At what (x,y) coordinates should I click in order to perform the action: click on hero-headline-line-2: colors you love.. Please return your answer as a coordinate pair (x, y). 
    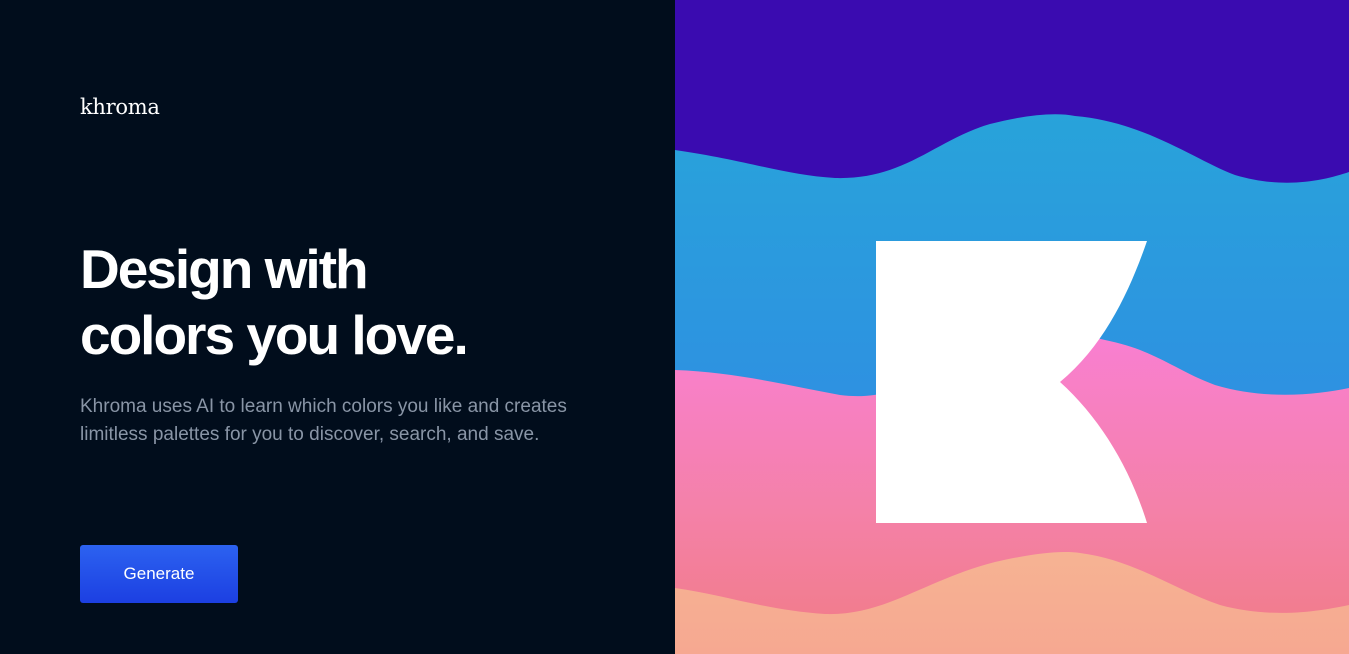
    Looking at the image, I should click on (274, 335).